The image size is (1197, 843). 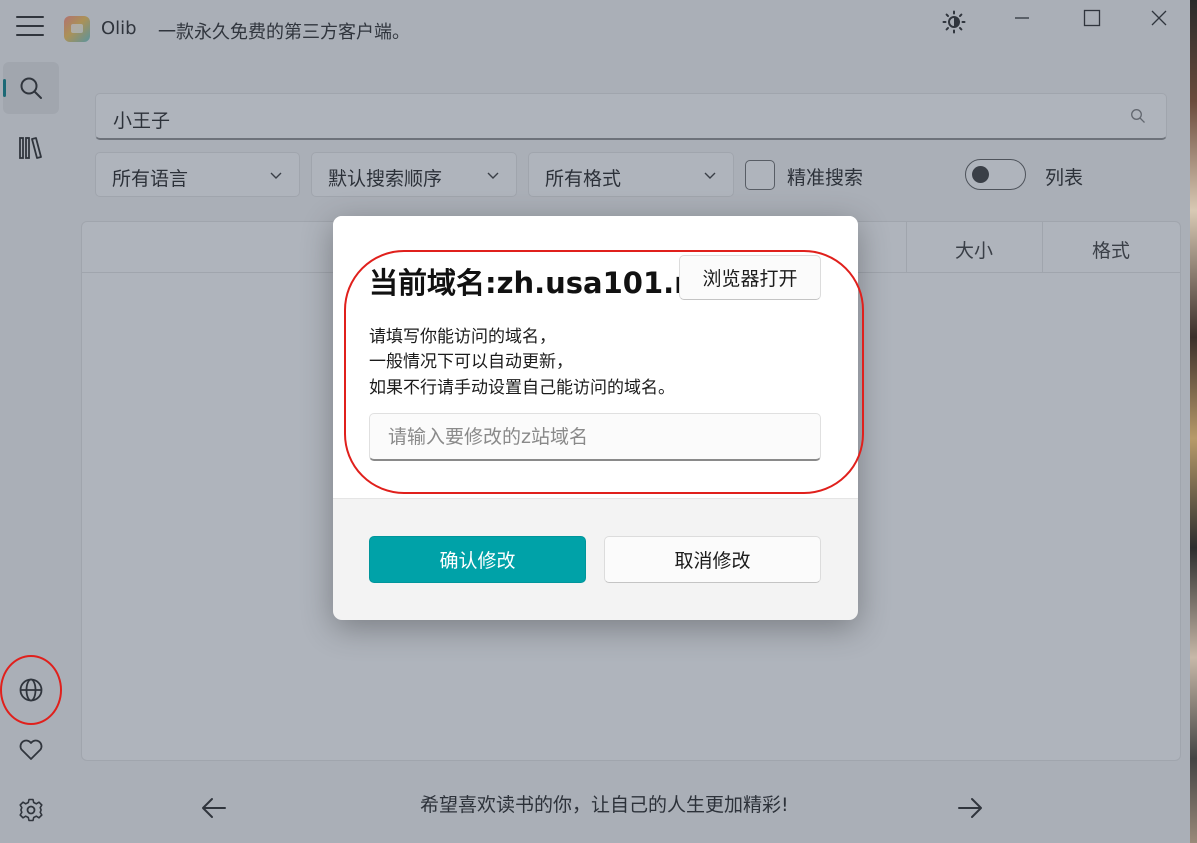 What do you see at coordinates (712, 559) in the screenshot?
I see `cancel-button: 取消修改` at bounding box center [712, 559].